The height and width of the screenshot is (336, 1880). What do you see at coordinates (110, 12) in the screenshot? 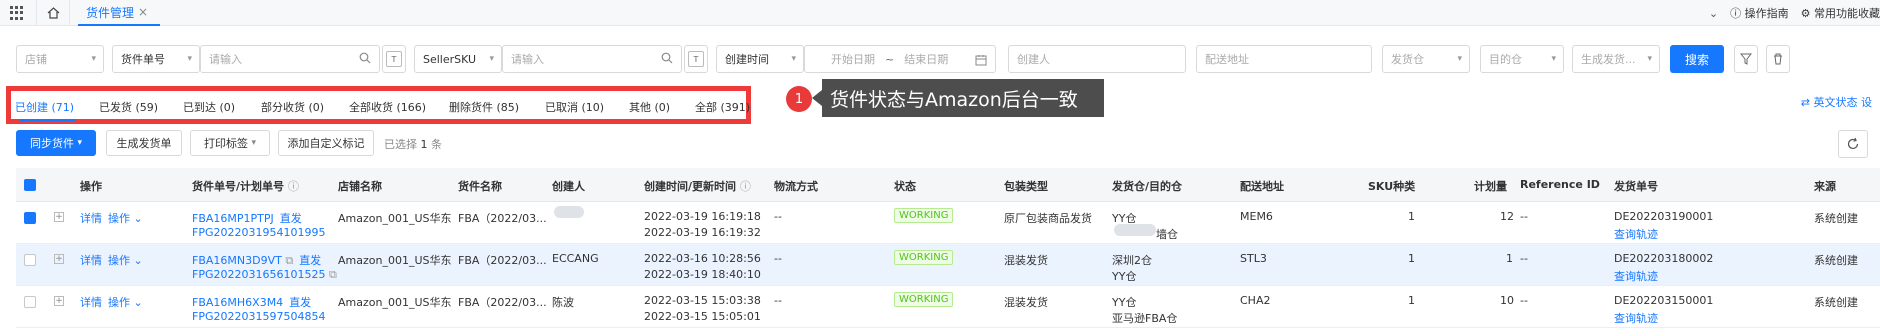
I see `tab-label: 货件管理` at bounding box center [110, 12].